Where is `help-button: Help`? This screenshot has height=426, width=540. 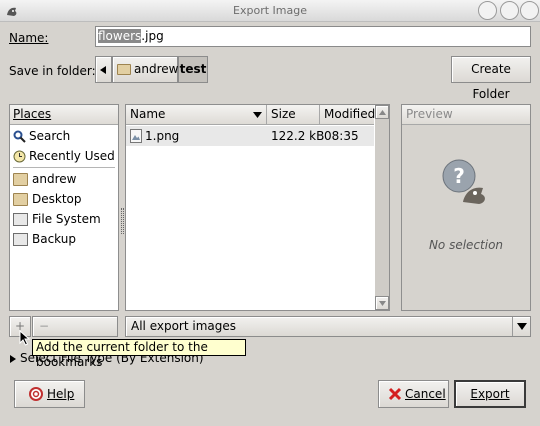 help-button: Help is located at coordinates (49, 394).